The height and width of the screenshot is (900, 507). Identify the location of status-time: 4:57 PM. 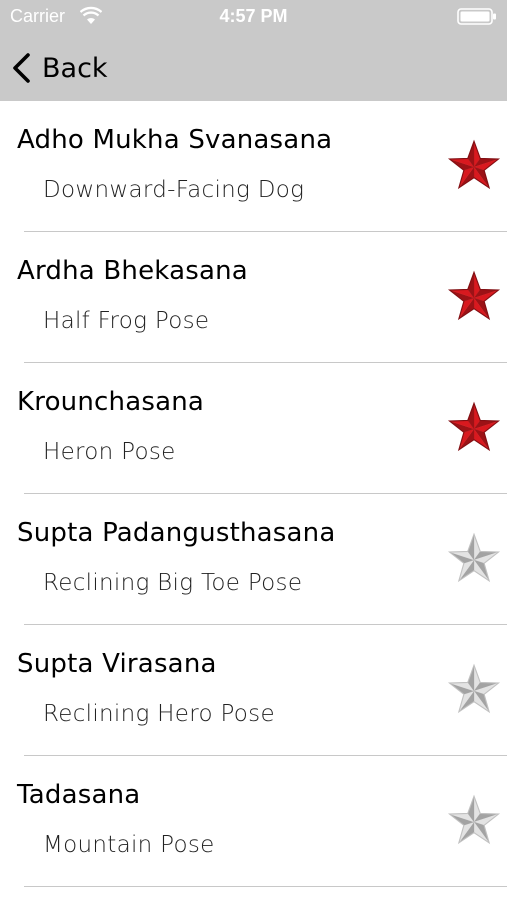
(253, 16).